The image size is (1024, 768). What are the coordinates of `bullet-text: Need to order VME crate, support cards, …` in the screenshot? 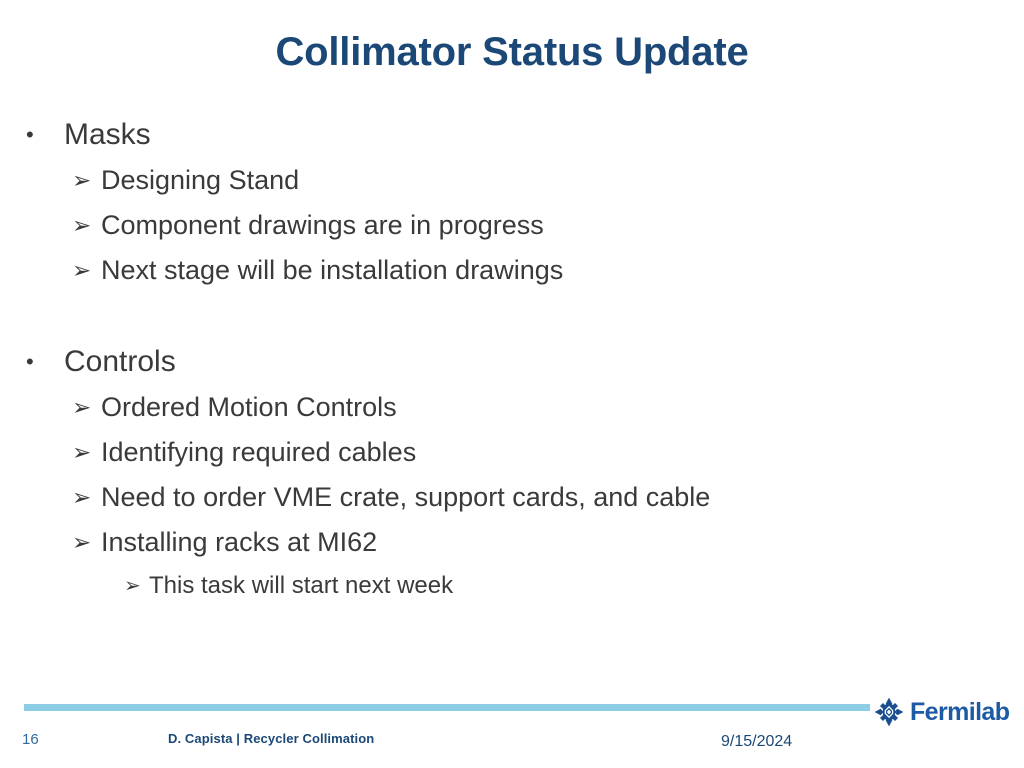 It's located at (406, 497).